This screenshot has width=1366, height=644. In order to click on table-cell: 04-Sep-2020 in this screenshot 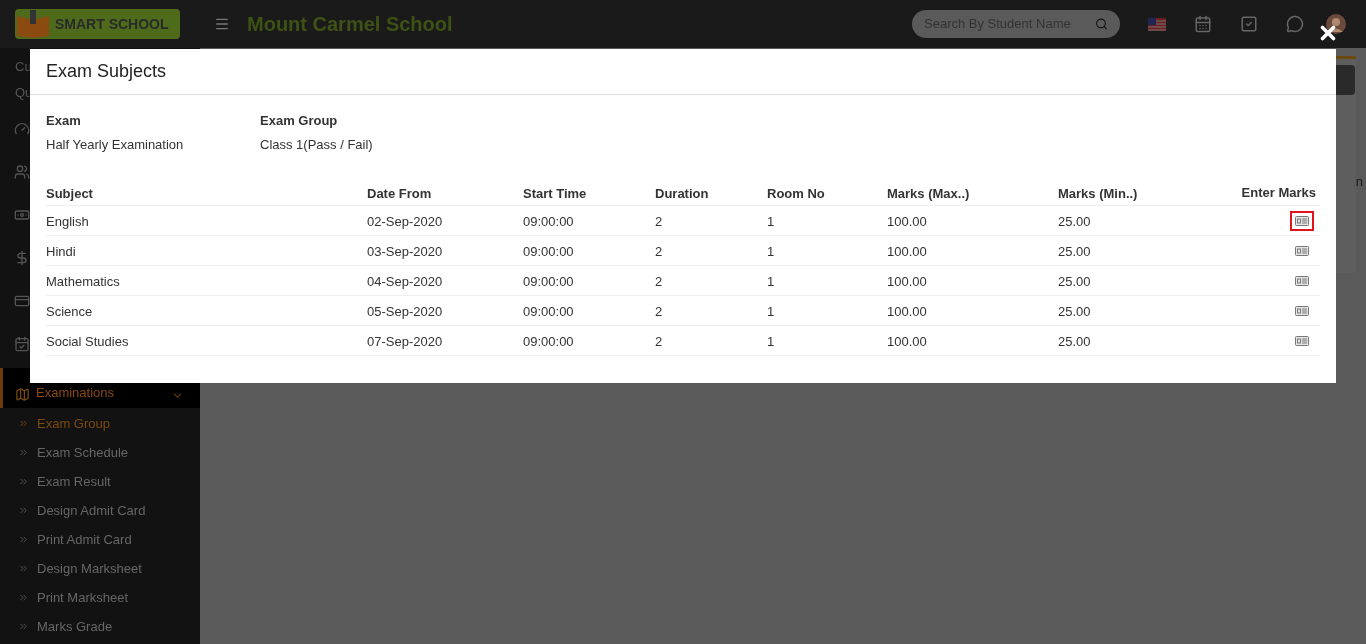, I will do `click(405, 281)`.